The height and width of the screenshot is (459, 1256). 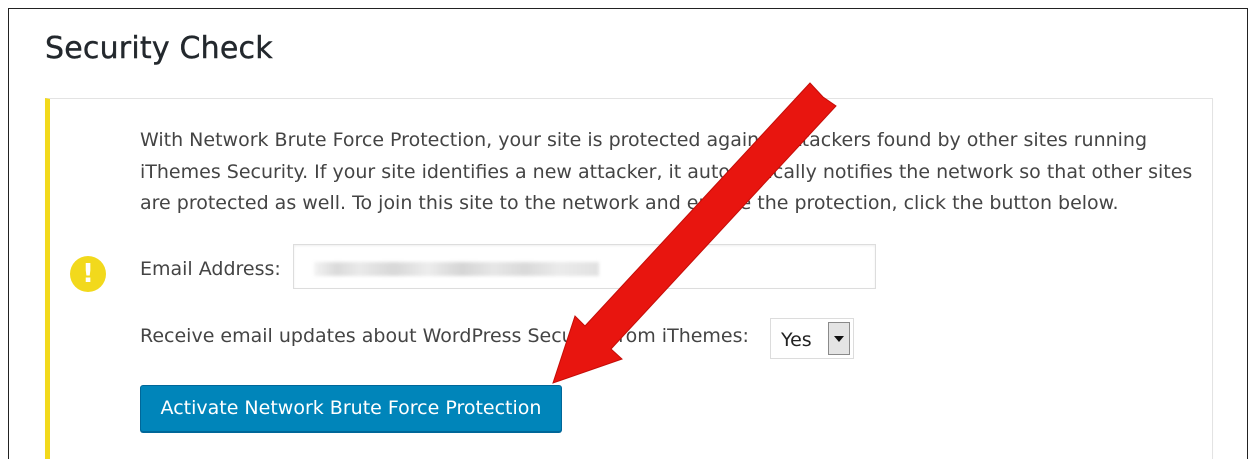 What do you see at coordinates (456, 269) in the screenshot?
I see `redacted-email-value` at bounding box center [456, 269].